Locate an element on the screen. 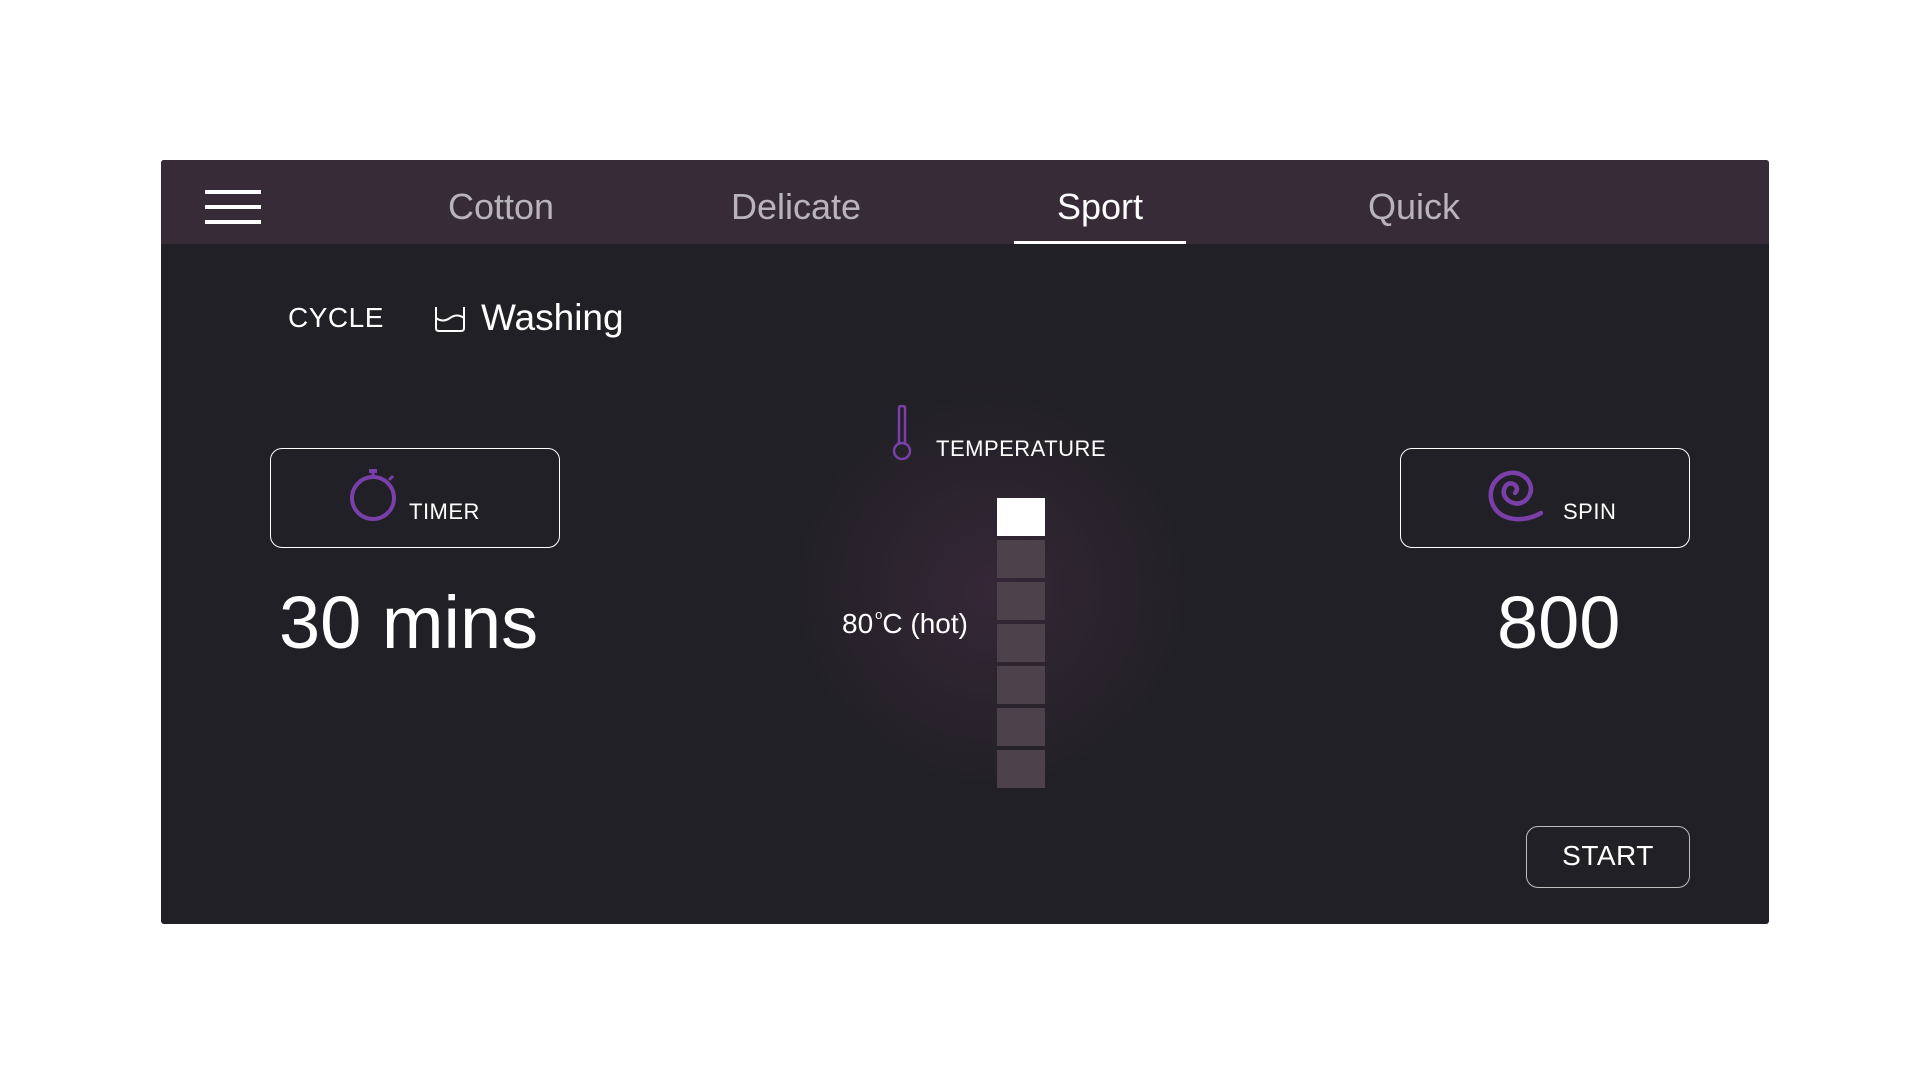 The image size is (1920, 1080). timer-value: 30 mins is located at coordinates (409, 622).